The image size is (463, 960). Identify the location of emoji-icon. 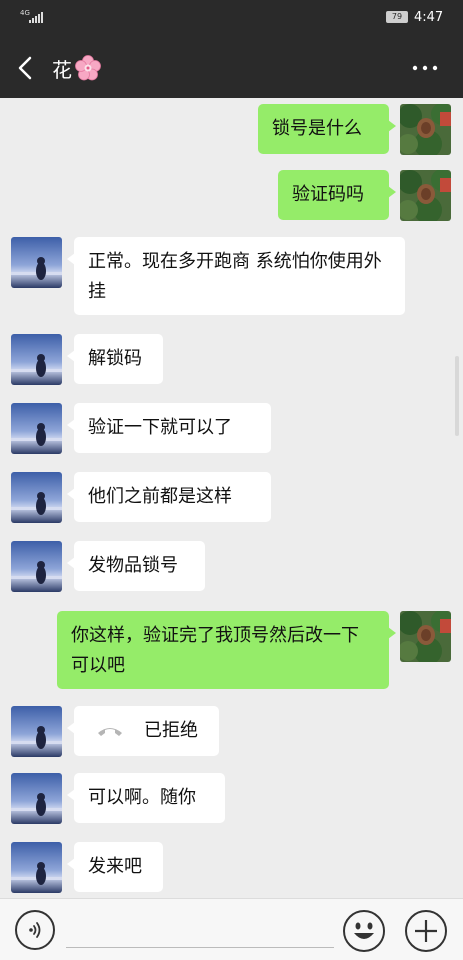
(364, 930).